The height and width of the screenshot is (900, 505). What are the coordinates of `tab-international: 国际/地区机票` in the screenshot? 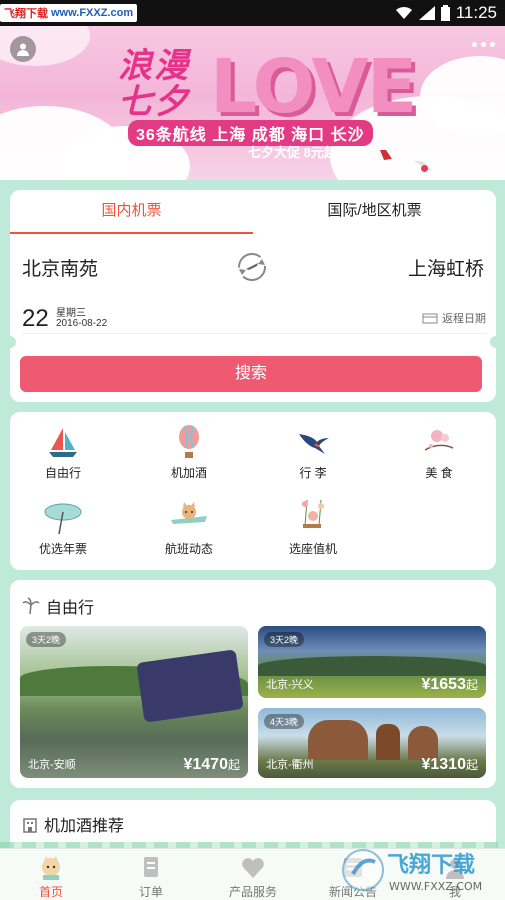 It's located at (374, 212).